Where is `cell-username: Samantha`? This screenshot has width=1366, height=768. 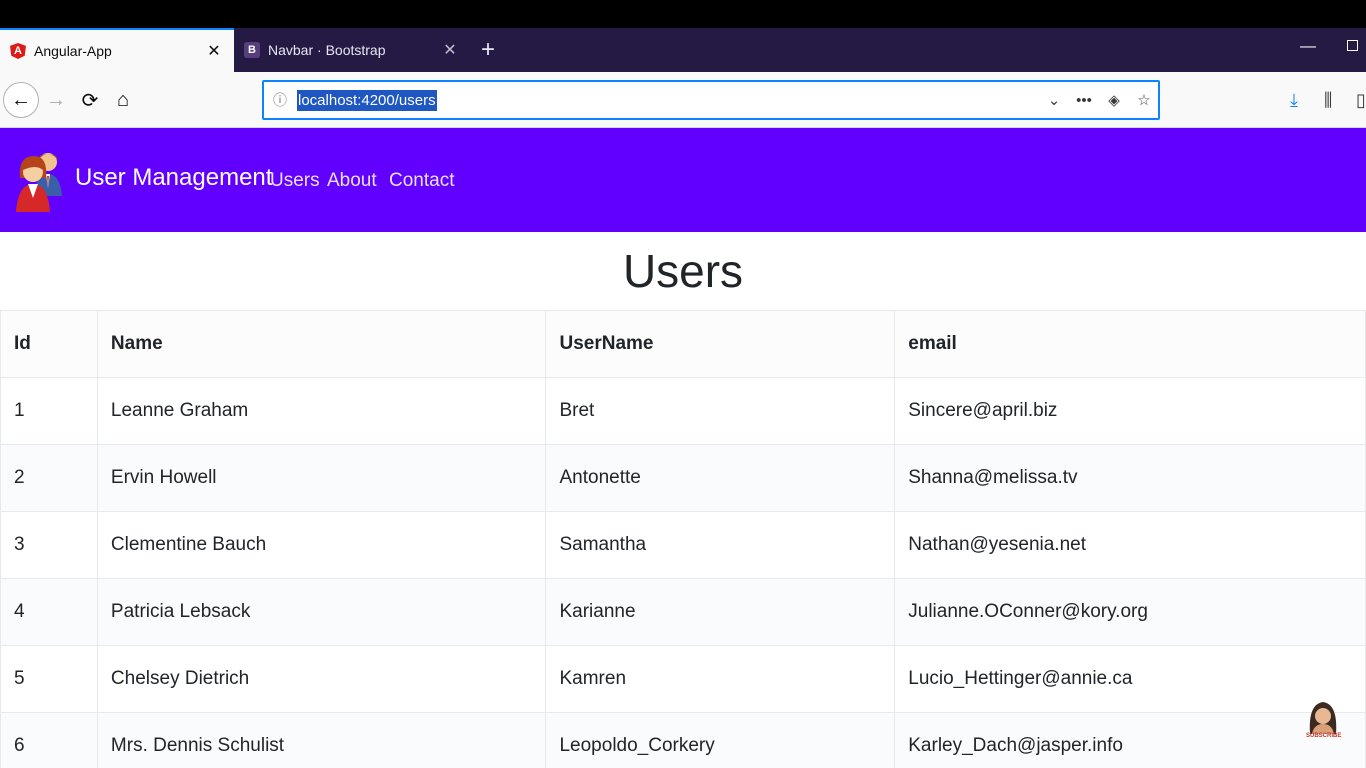
cell-username: Samantha is located at coordinates (720, 545).